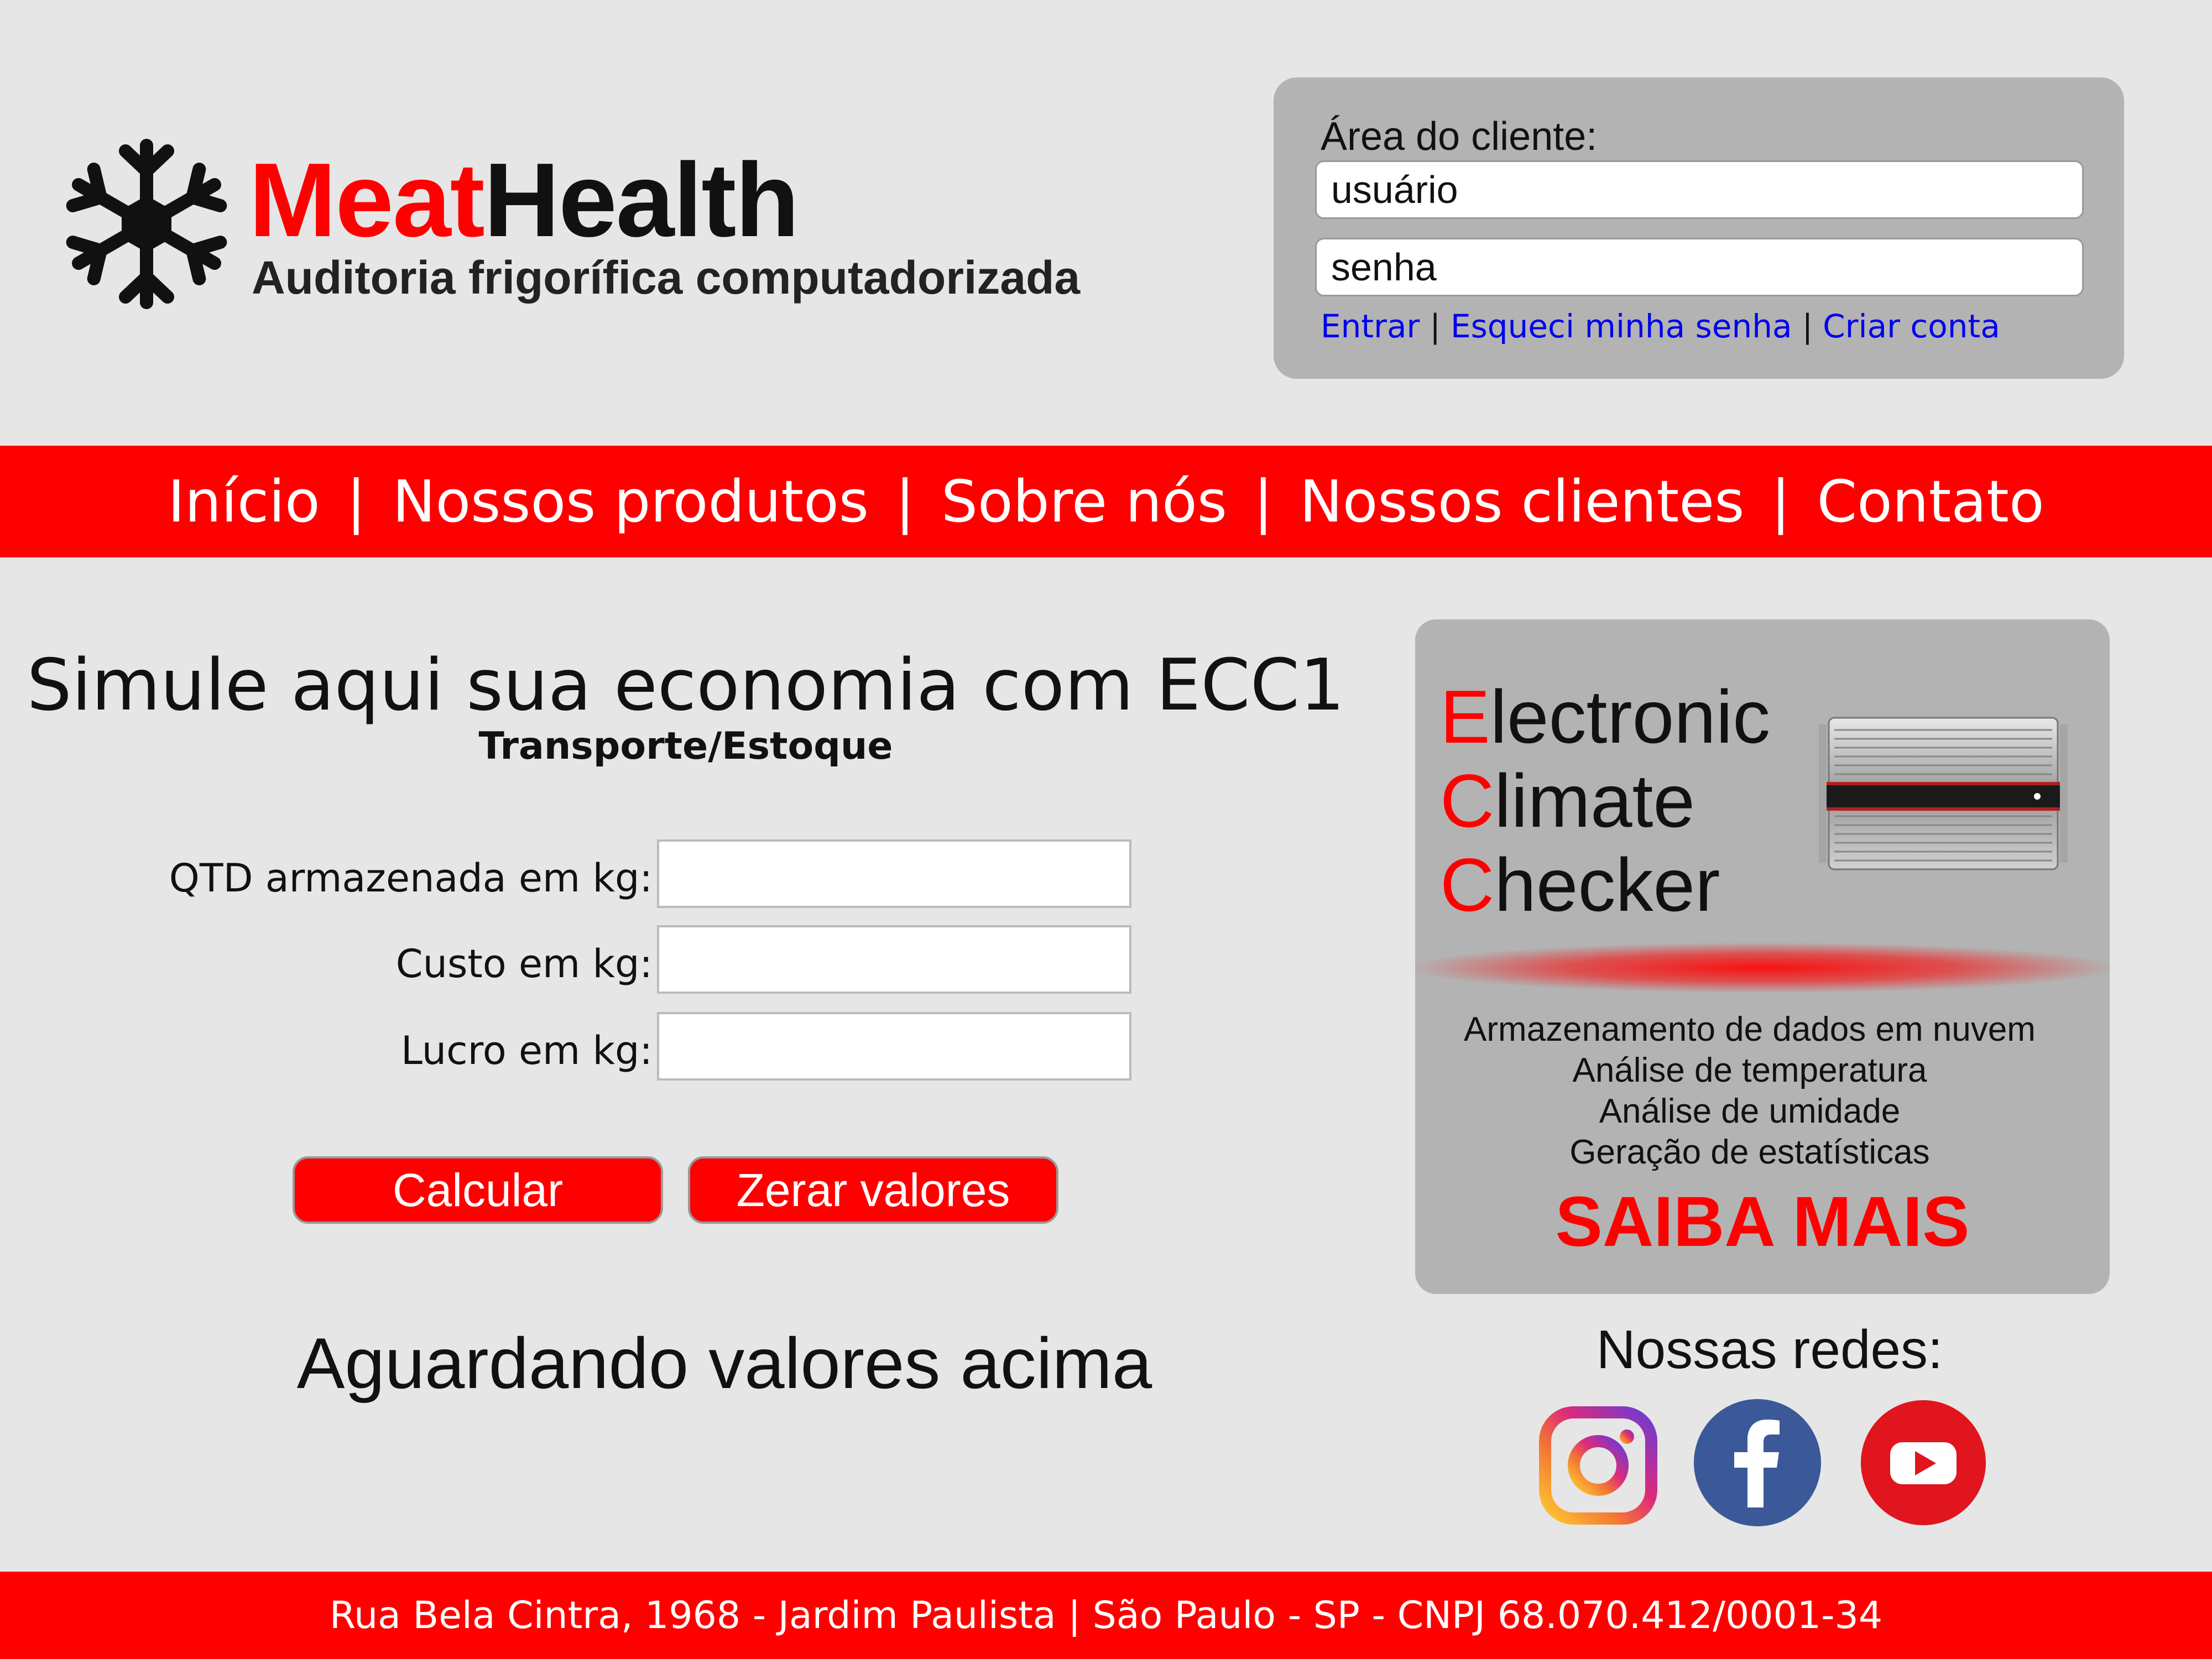 Image resolution: width=2212 pixels, height=1659 pixels. I want to click on youtube-icon, so click(1923, 1463).